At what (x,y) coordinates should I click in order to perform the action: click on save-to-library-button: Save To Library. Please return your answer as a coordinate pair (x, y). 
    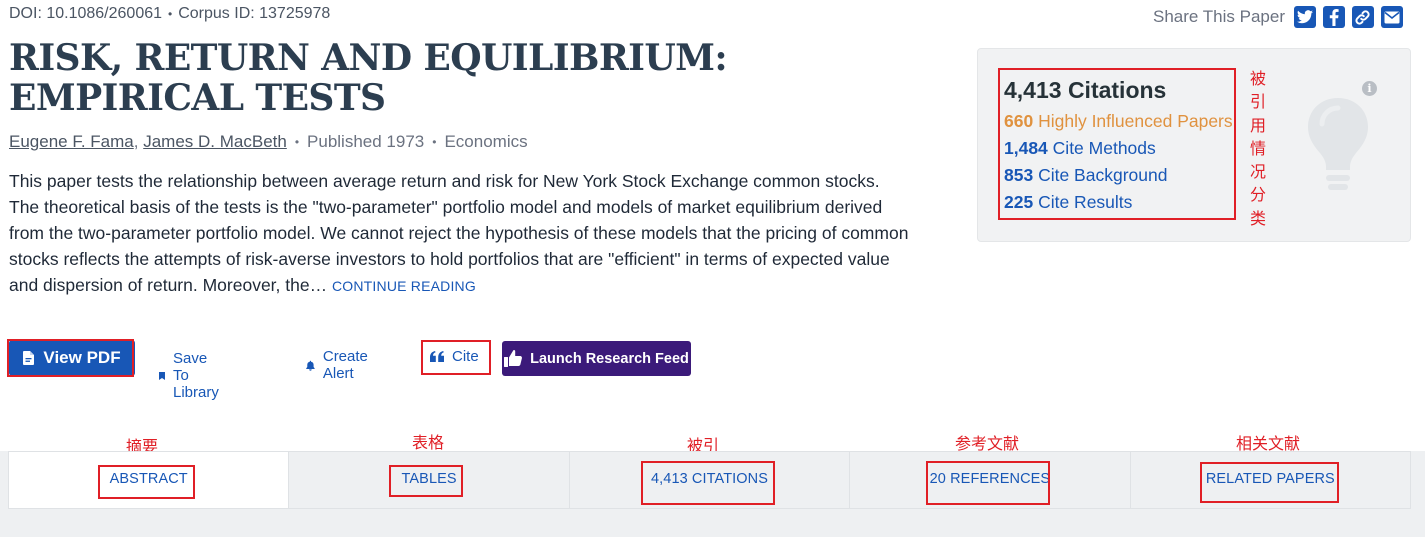
    Looking at the image, I should click on (192, 375).